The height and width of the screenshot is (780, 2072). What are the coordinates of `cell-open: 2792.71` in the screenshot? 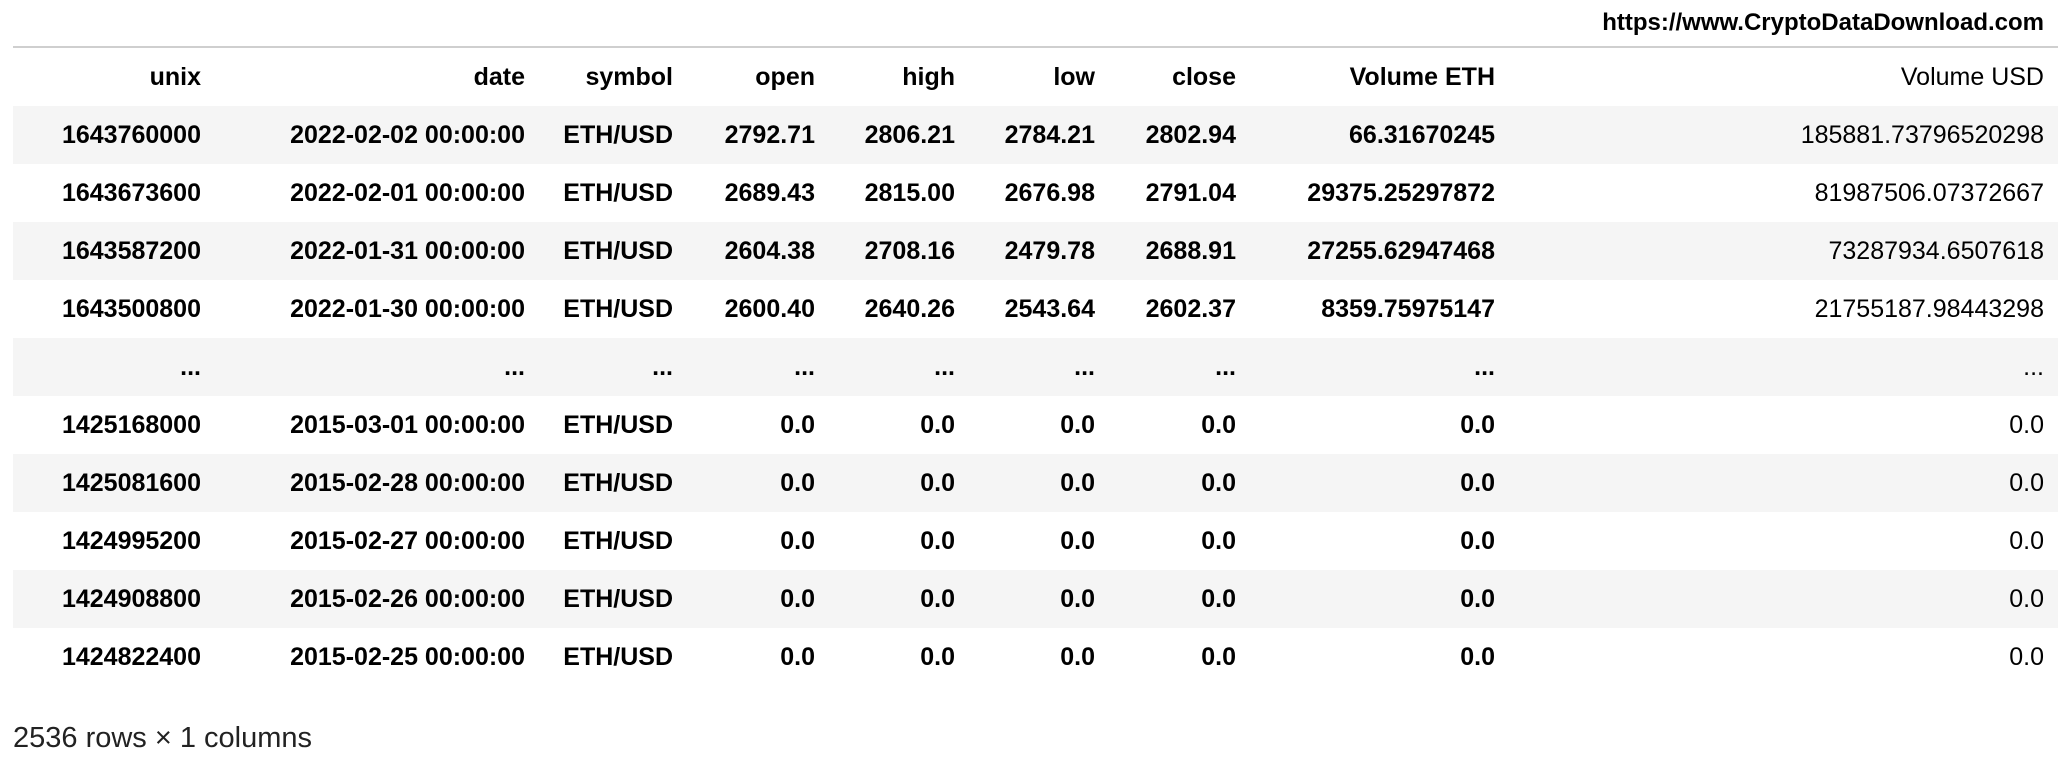 It's located at (769, 134).